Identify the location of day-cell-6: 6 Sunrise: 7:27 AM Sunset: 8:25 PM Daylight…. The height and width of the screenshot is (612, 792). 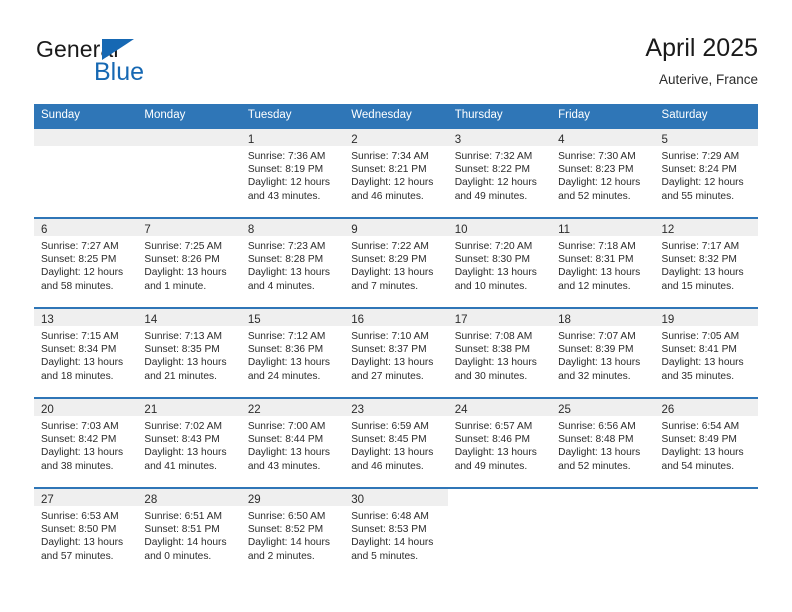
(86, 263).